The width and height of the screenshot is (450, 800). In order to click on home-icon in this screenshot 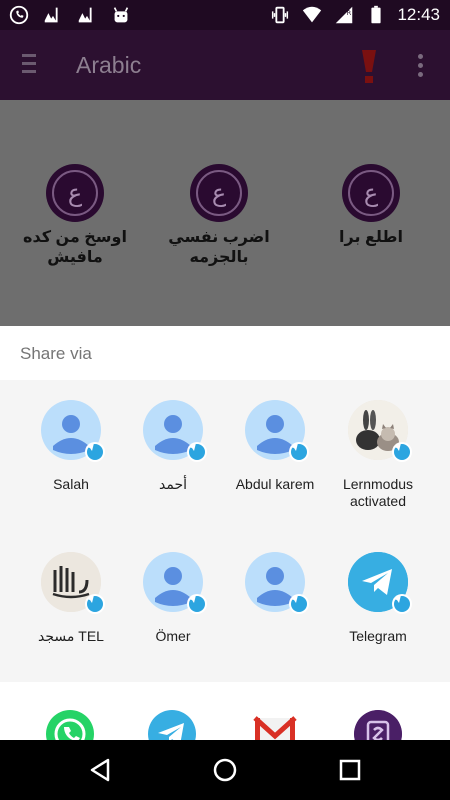, I will do `click(225, 770)`.